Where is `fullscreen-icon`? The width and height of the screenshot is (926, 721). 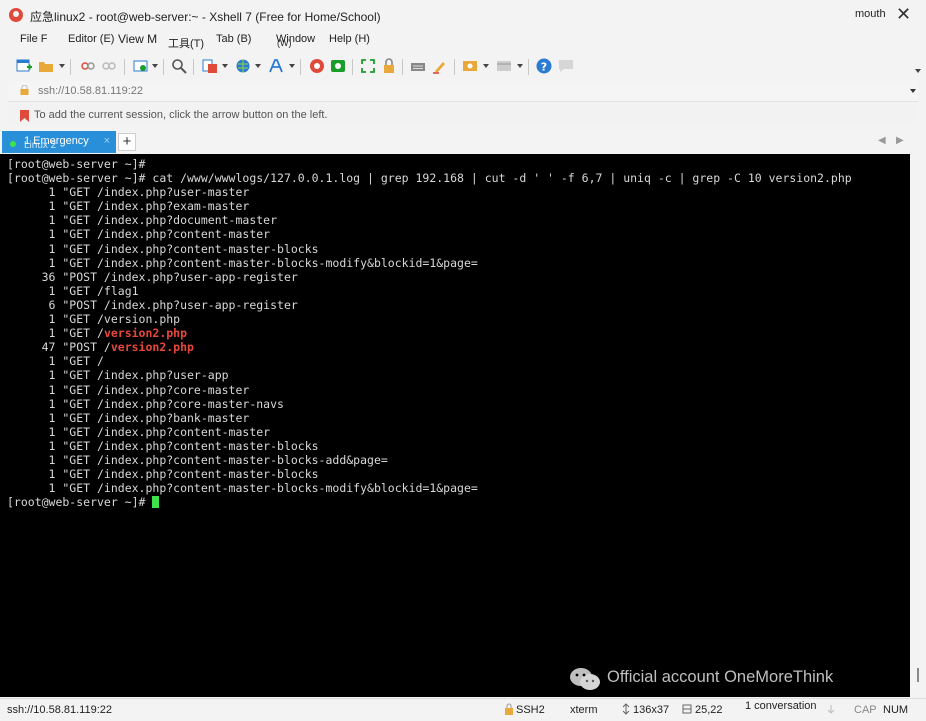 fullscreen-icon is located at coordinates (368, 66).